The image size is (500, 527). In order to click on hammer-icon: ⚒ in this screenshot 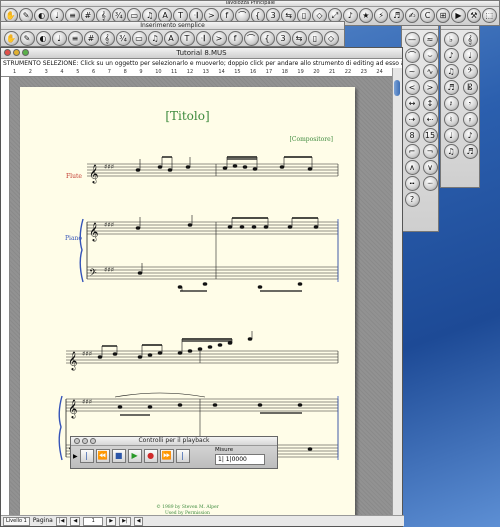, I will do `click(474, 15)`.